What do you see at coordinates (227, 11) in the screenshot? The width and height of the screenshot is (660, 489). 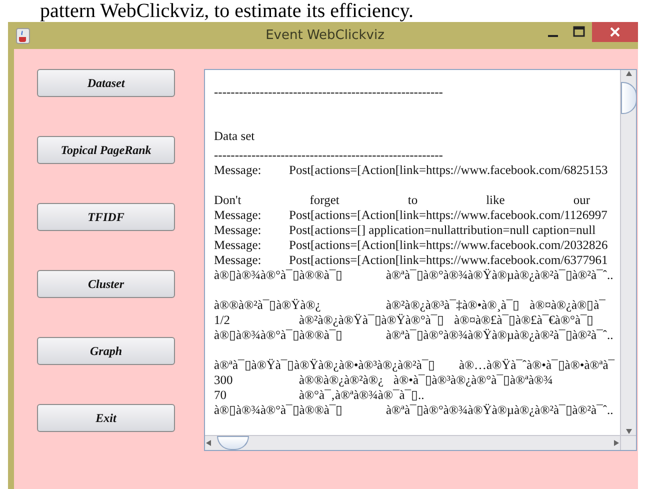 I see `caption-text: pattern WebClickviz, to estimate its efficiency.` at bounding box center [227, 11].